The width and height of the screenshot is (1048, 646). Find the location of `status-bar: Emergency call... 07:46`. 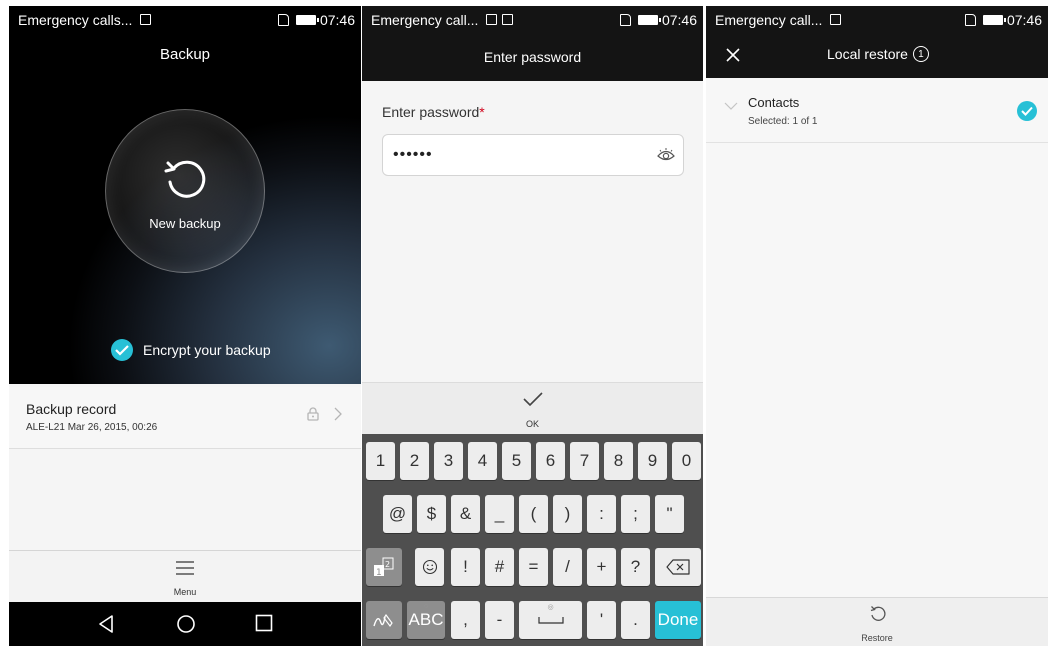

status-bar: Emergency call... 07:46 is located at coordinates (532, 19).